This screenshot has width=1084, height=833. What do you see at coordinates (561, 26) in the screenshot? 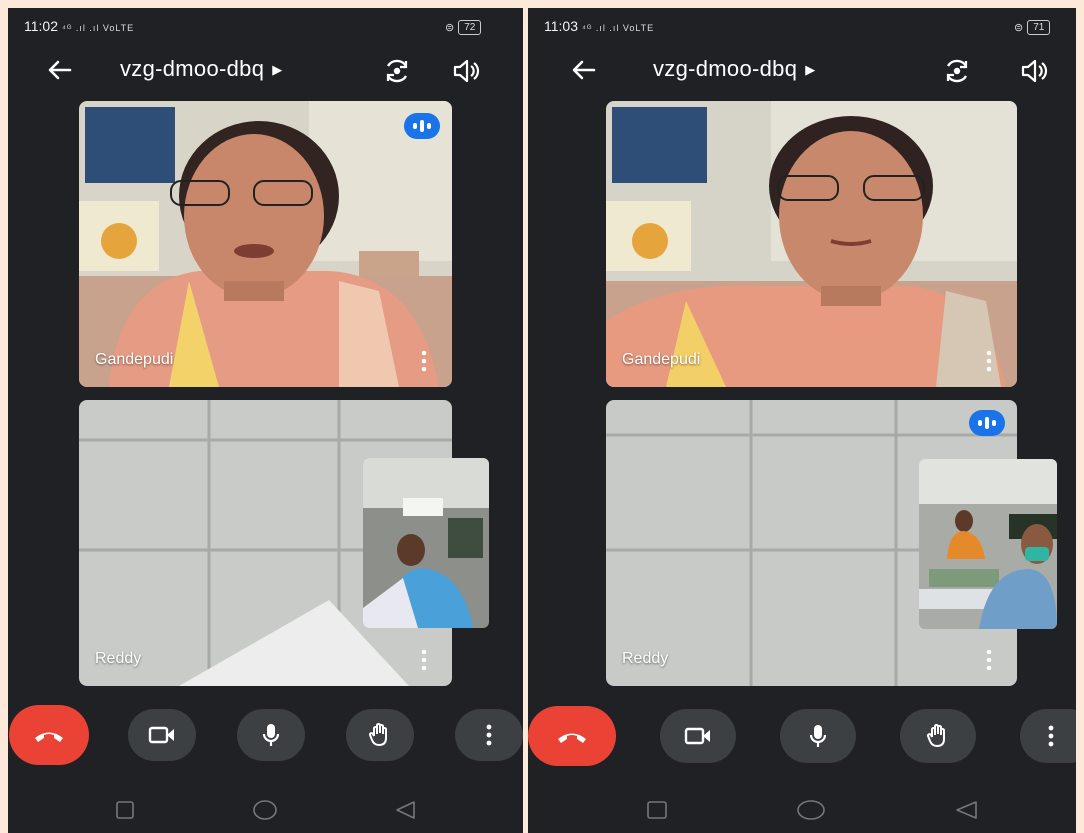
I see `status-time: 11:03` at bounding box center [561, 26].